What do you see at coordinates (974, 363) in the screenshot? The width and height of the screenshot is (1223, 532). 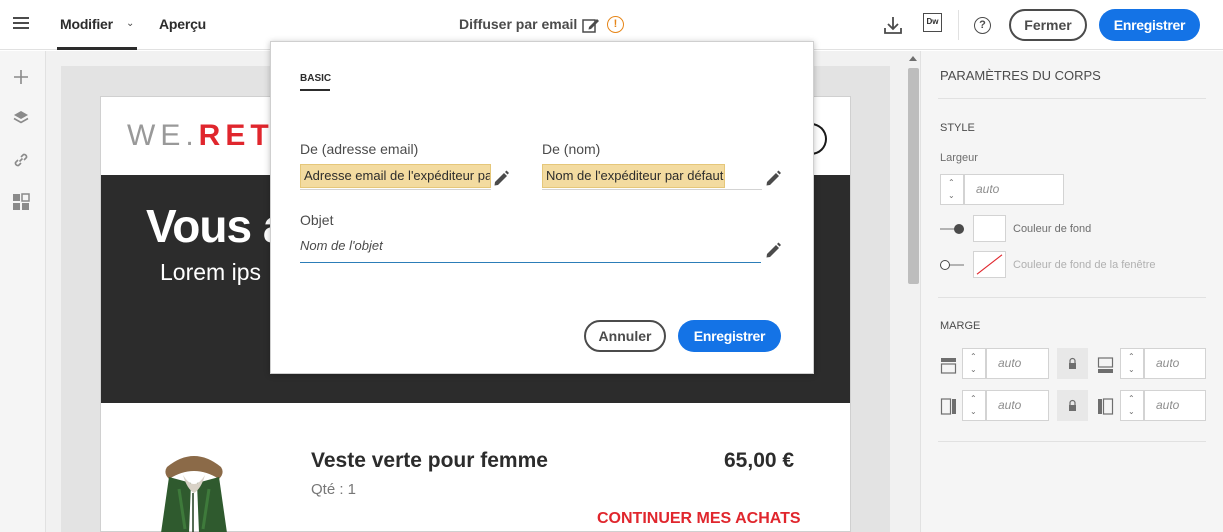 I see `margin-top-stepper: ⌃ ⌄` at bounding box center [974, 363].